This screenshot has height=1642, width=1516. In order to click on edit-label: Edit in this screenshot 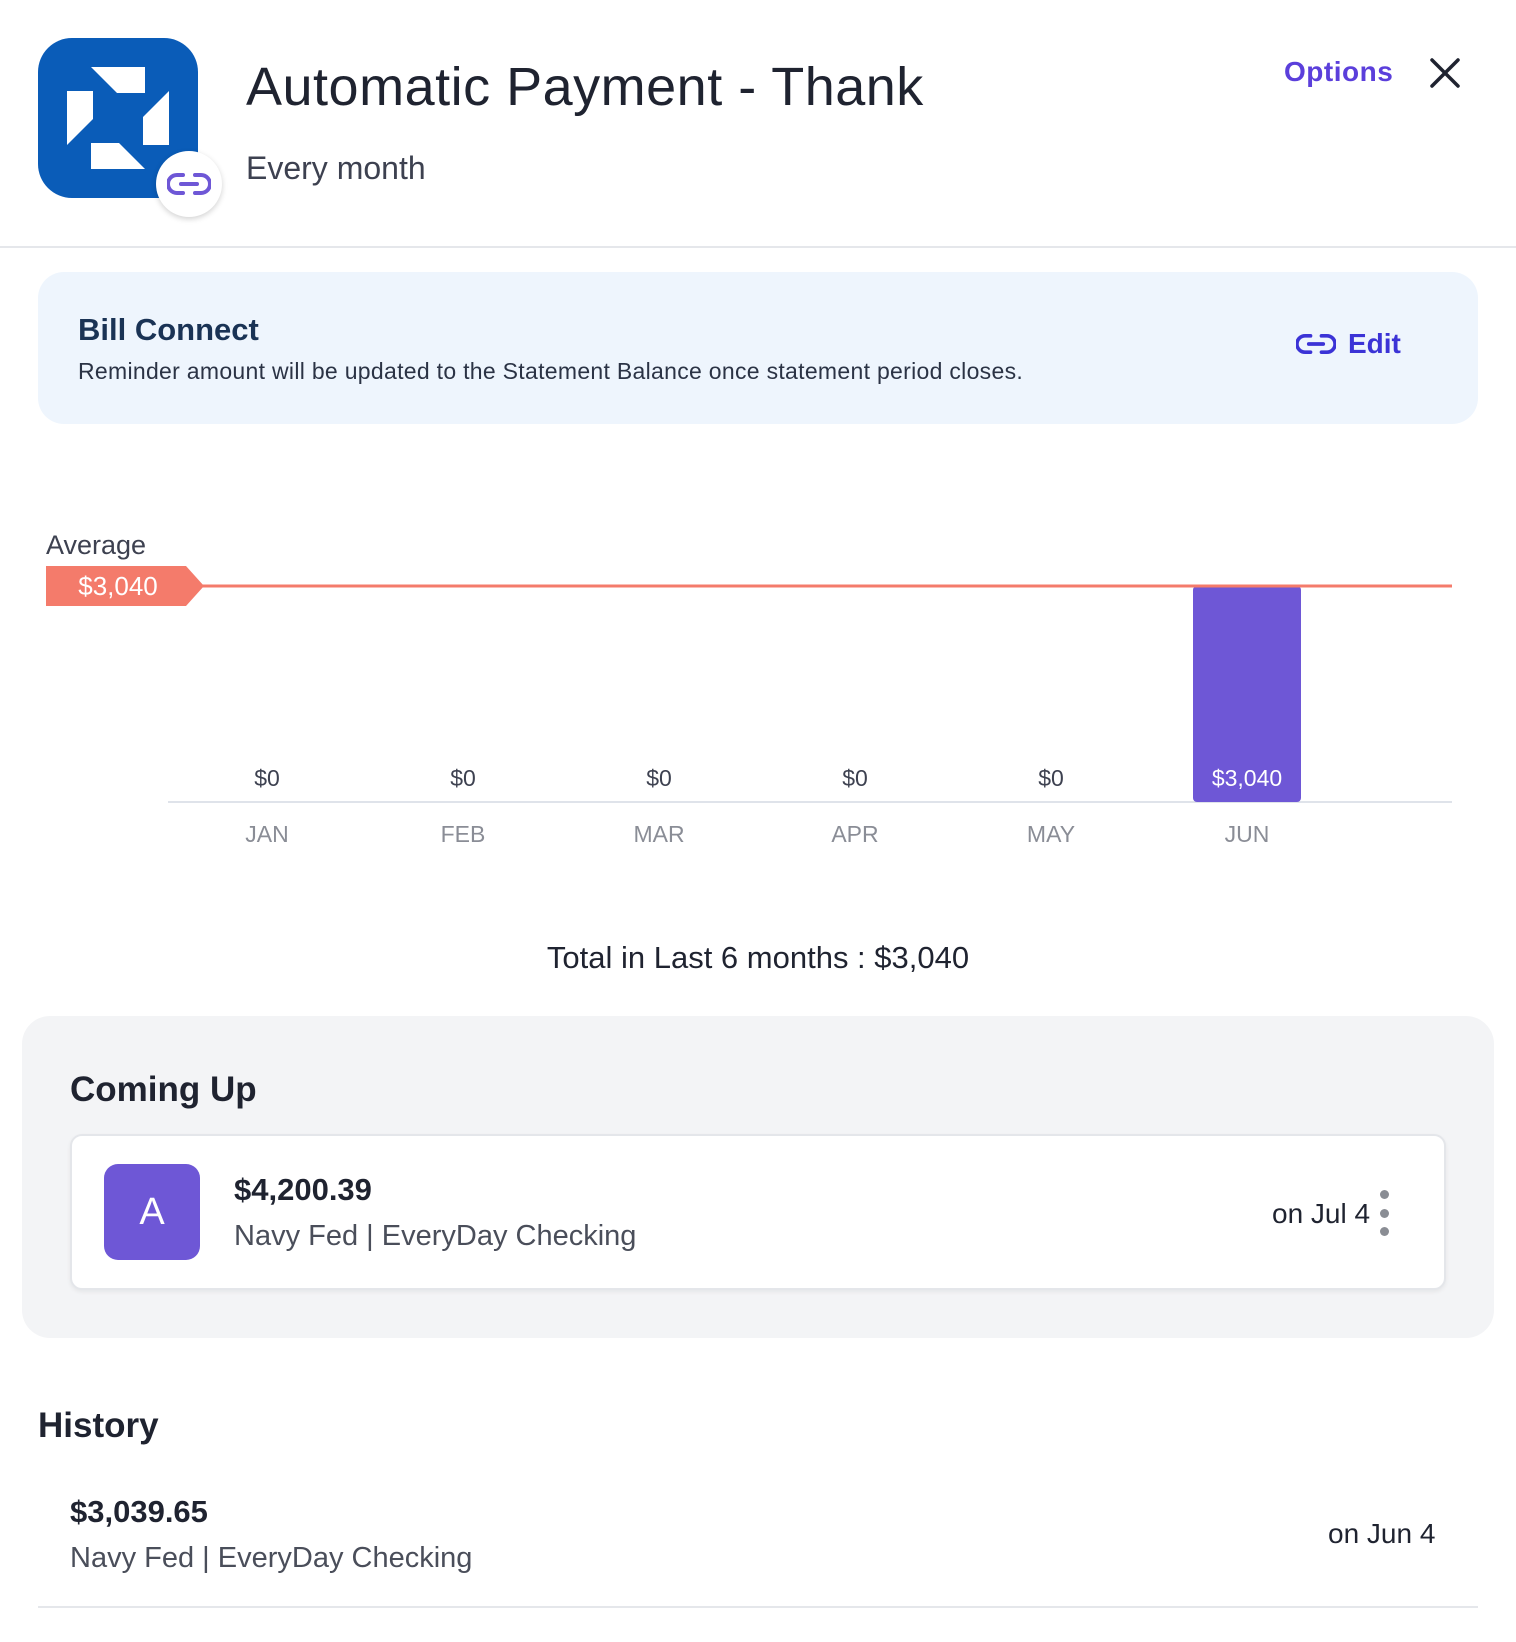, I will do `click(1374, 343)`.